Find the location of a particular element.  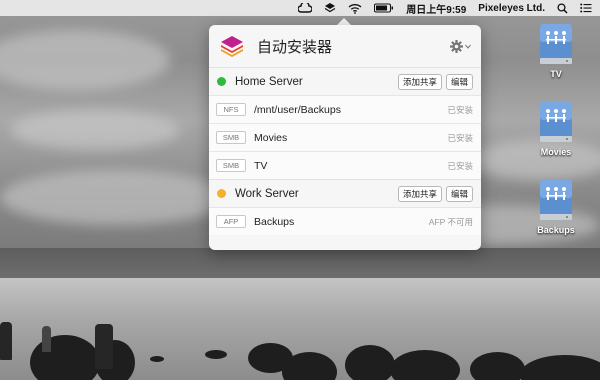

share-path: Backups is located at coordinates (274, 221).